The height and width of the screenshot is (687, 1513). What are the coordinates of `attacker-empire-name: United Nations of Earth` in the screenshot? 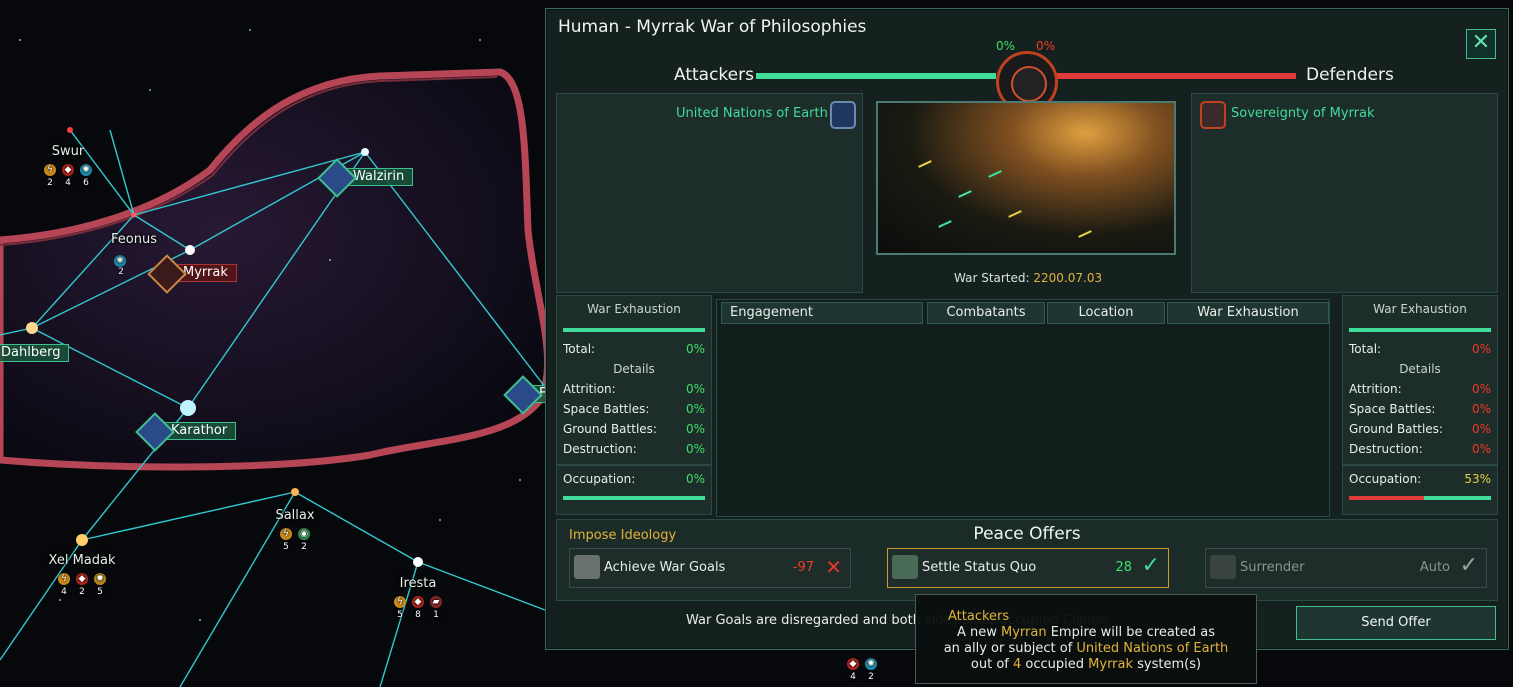 It's located at (752, 113).